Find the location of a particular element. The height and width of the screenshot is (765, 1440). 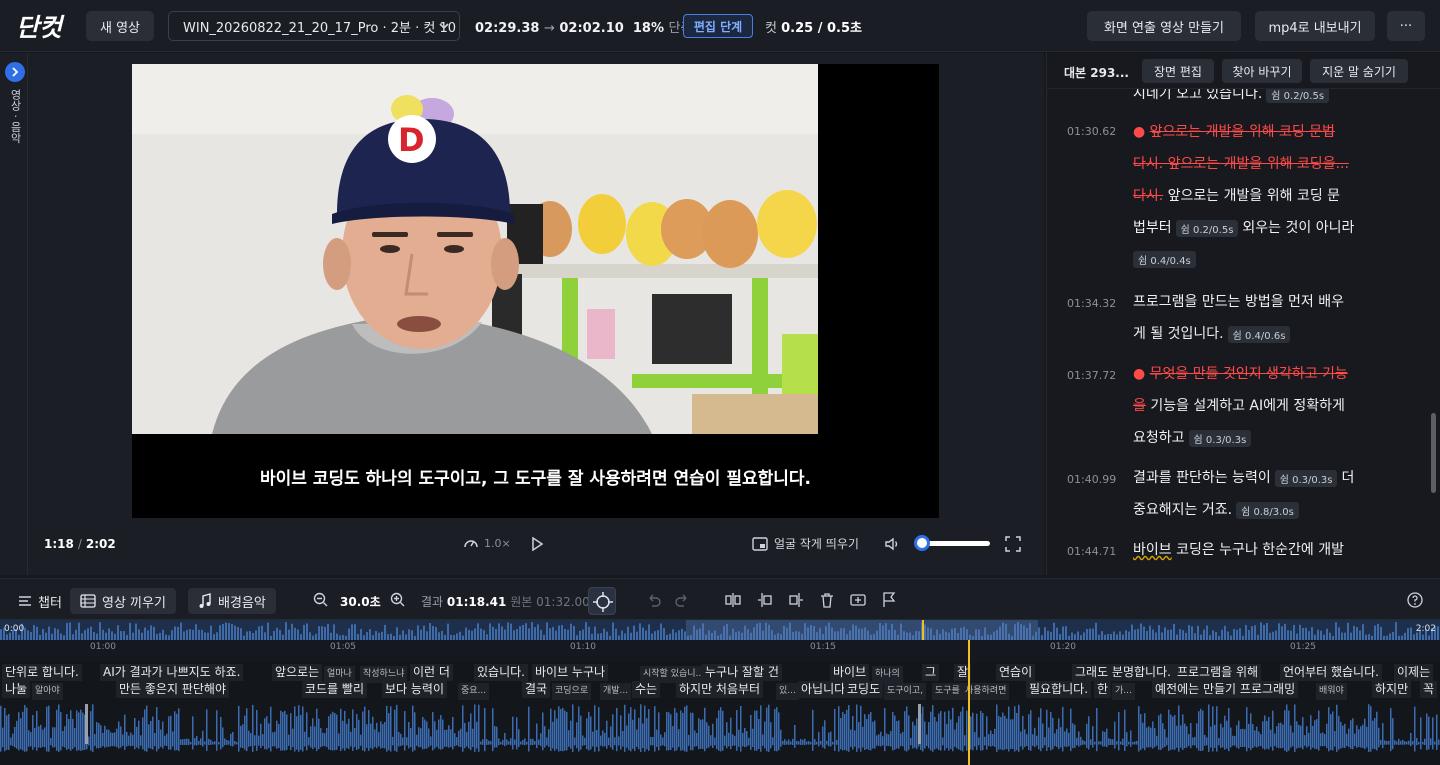

bgm-button: 배경음악 is located at coordinates (232, 601).